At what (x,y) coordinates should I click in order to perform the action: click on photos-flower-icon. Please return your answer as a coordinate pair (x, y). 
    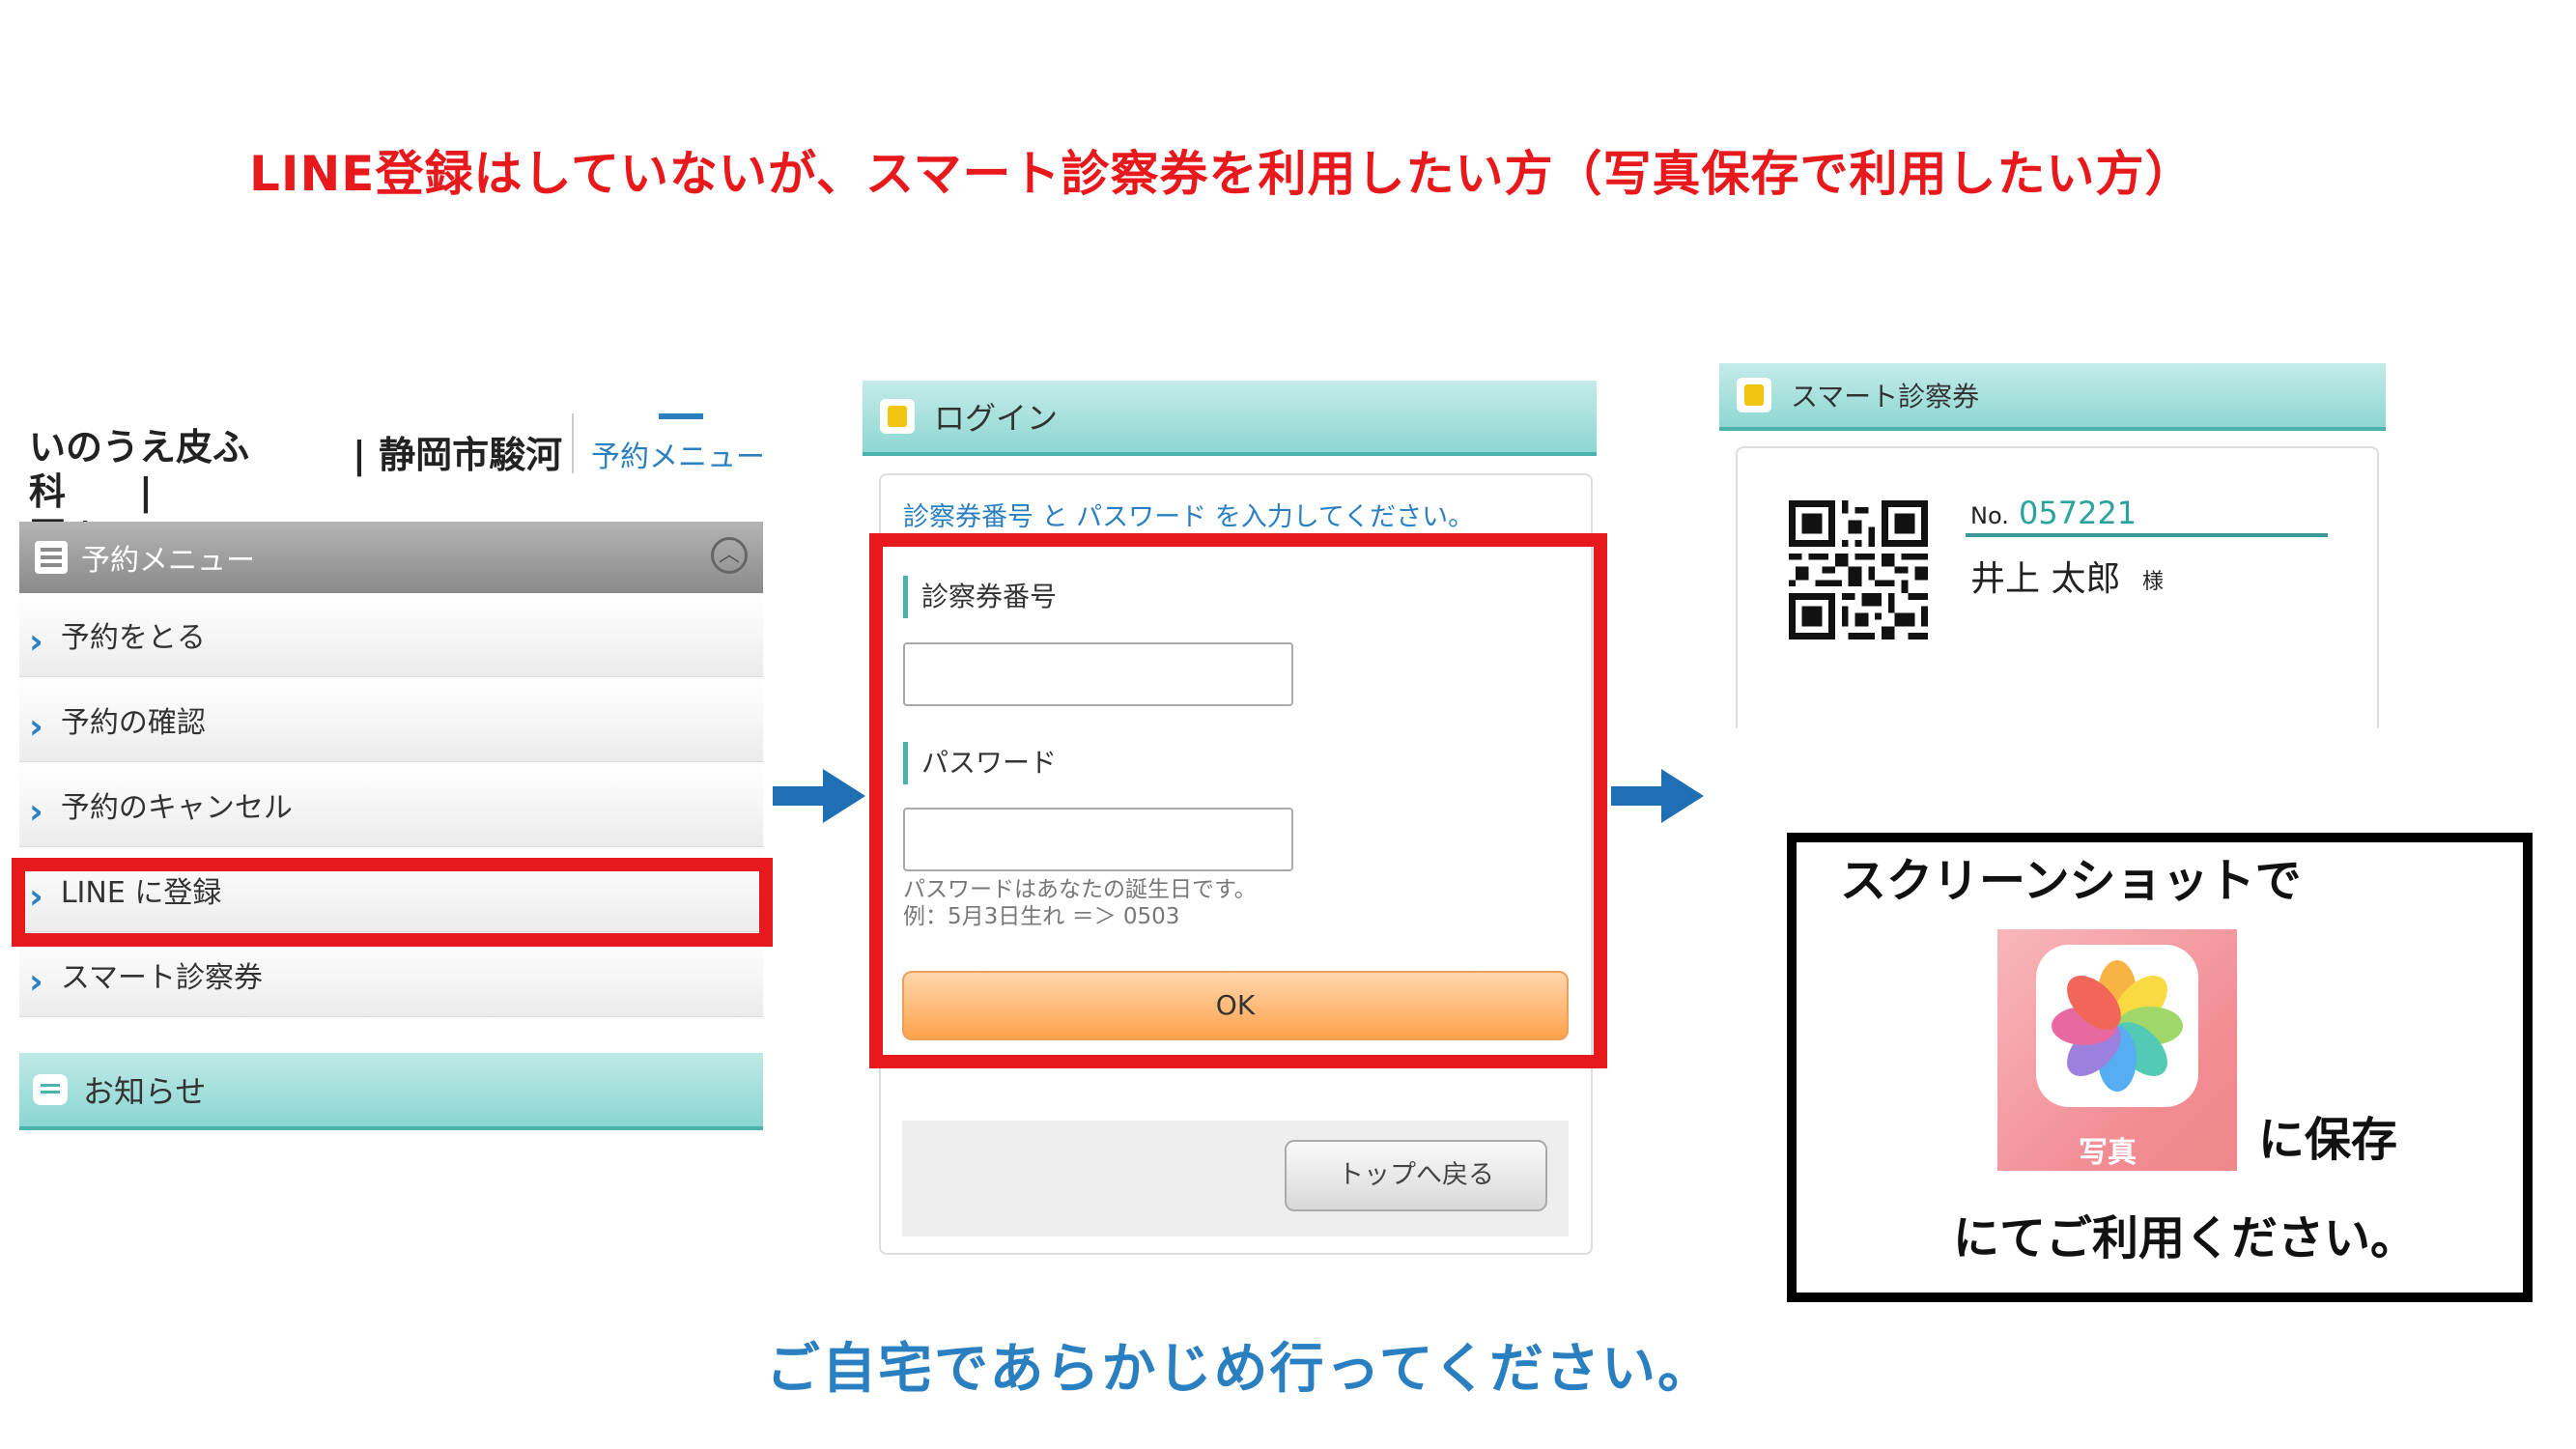
    Looking at the image, I should click on (2117, 1026).